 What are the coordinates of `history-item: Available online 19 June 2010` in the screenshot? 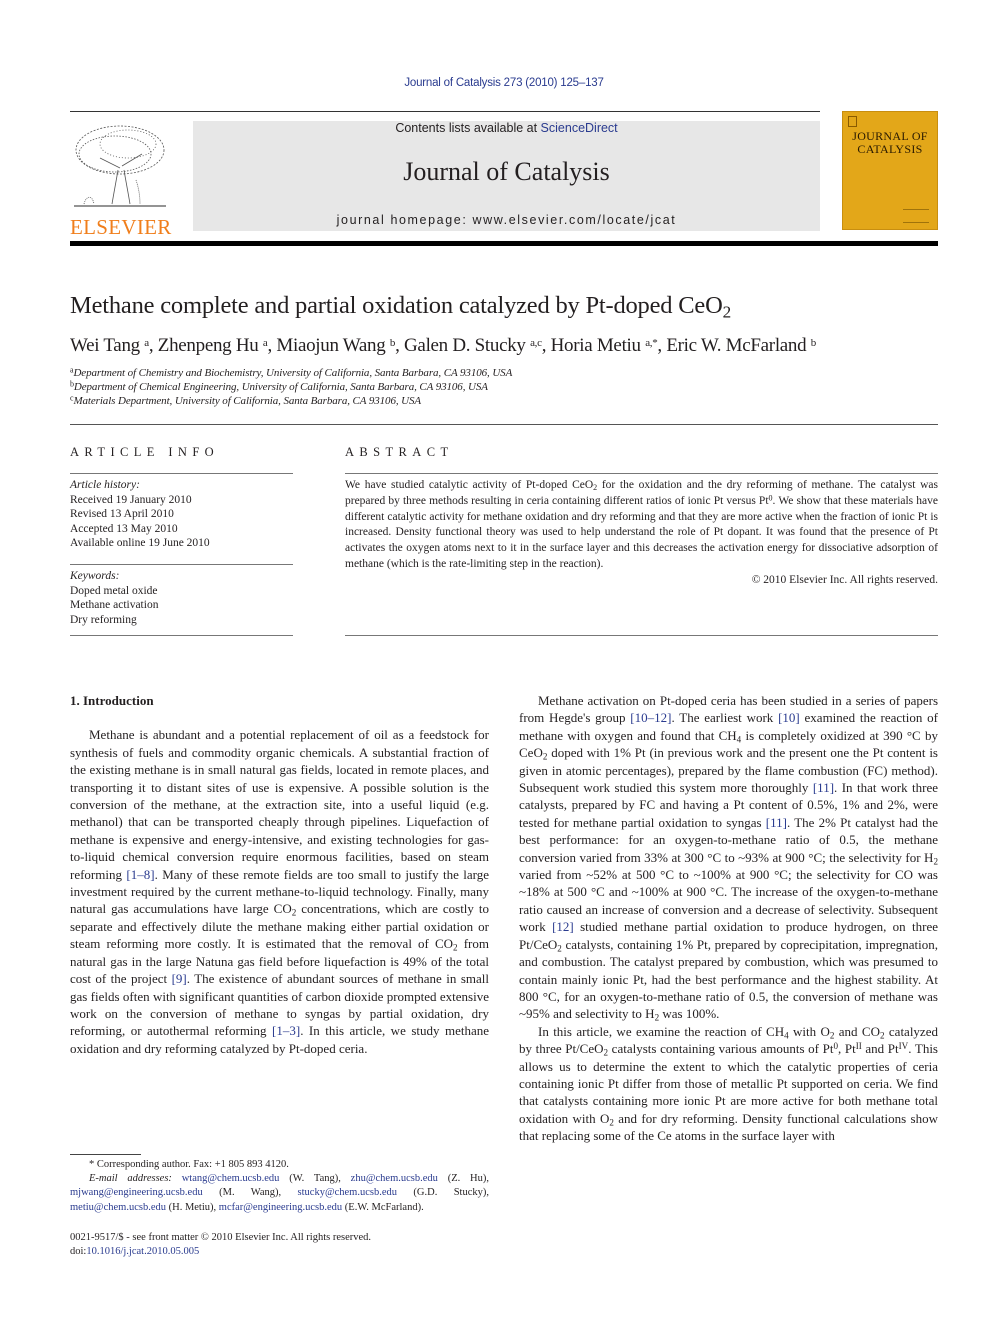 It's located at (140, 543).